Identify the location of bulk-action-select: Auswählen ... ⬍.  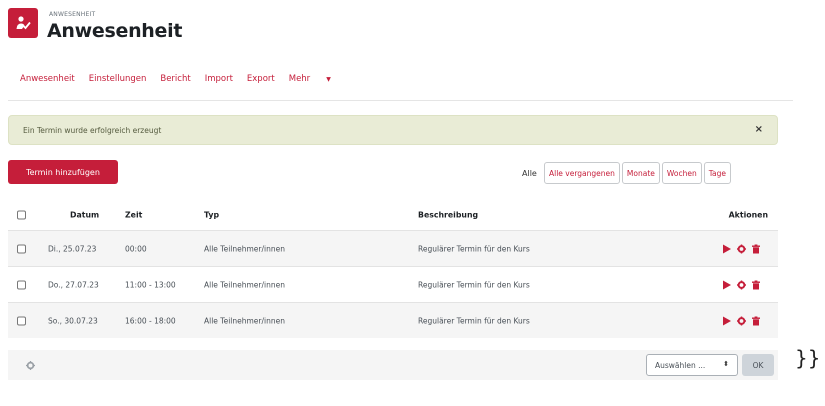
(692, 365).